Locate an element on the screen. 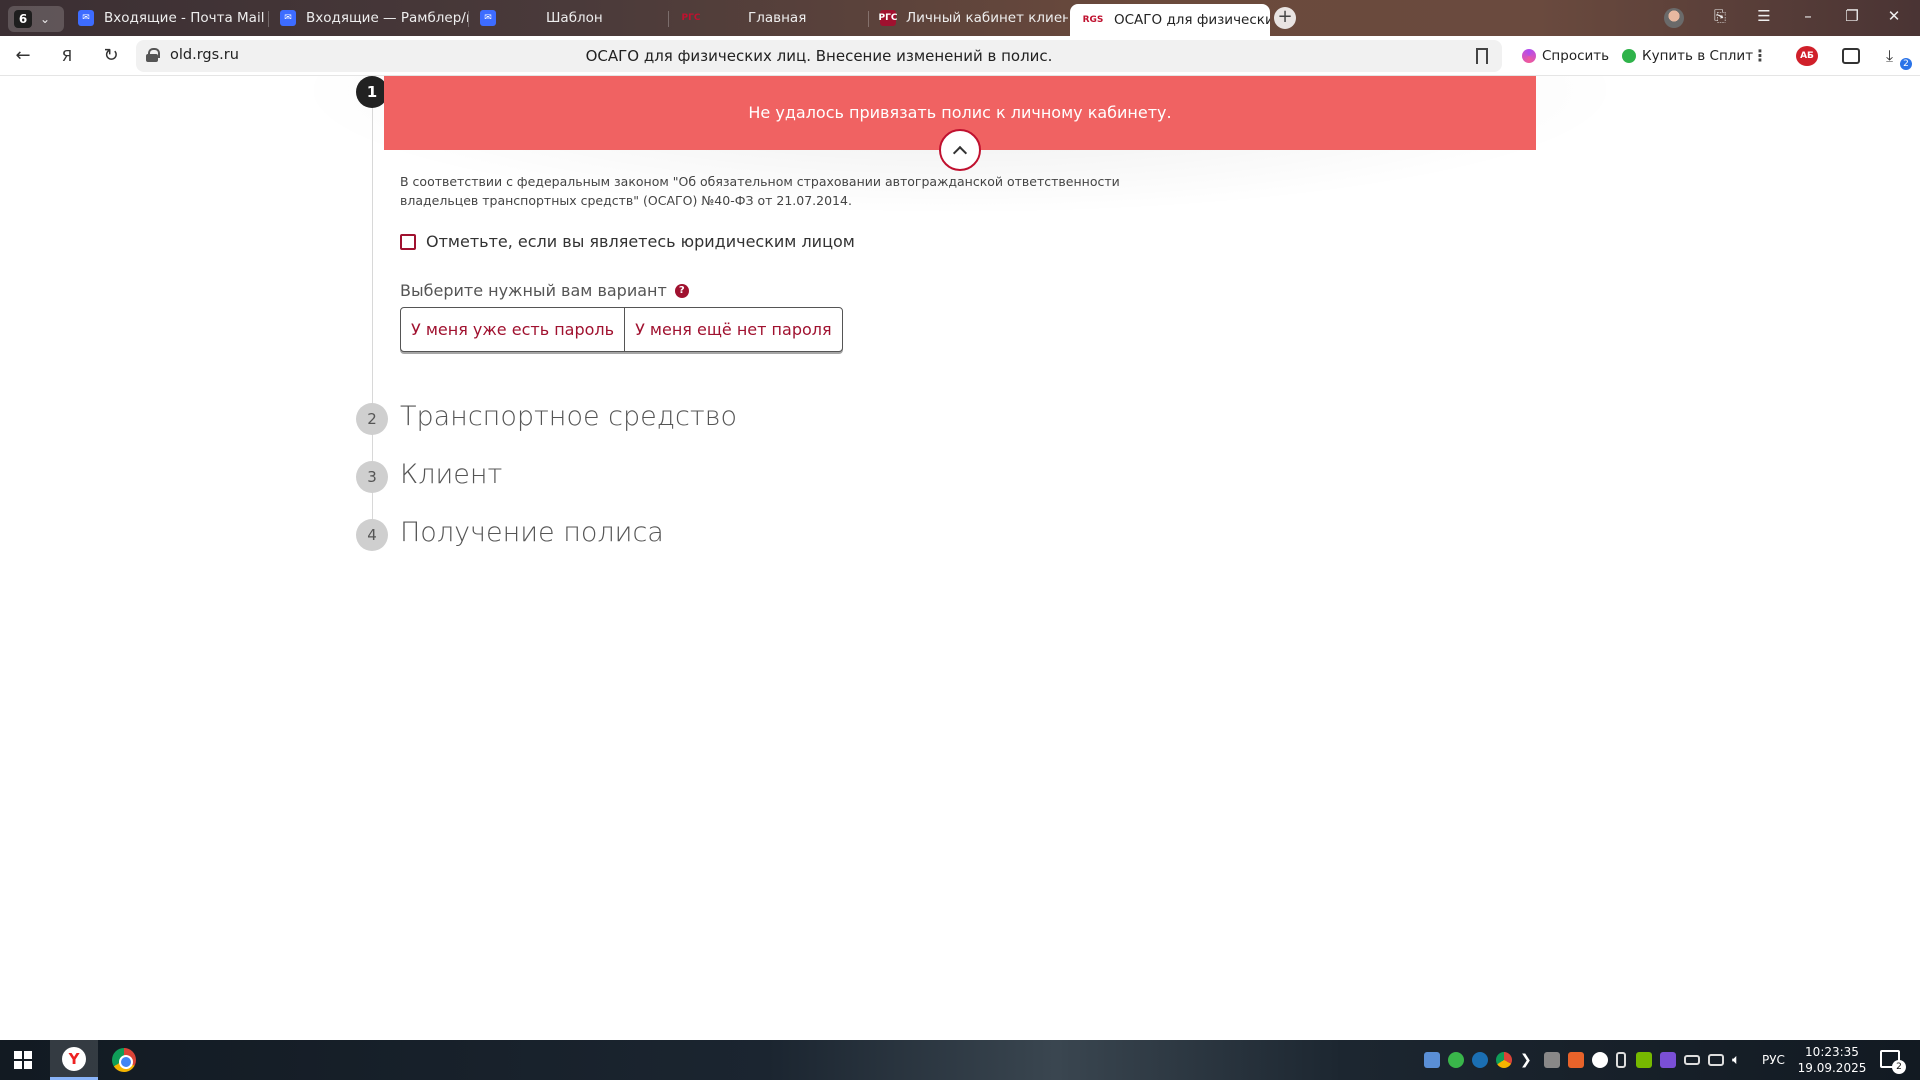 This screenshot has width=1920, height=1080. no-password-button: У меня ещё нет пароля is located at coordinates (733, 329).